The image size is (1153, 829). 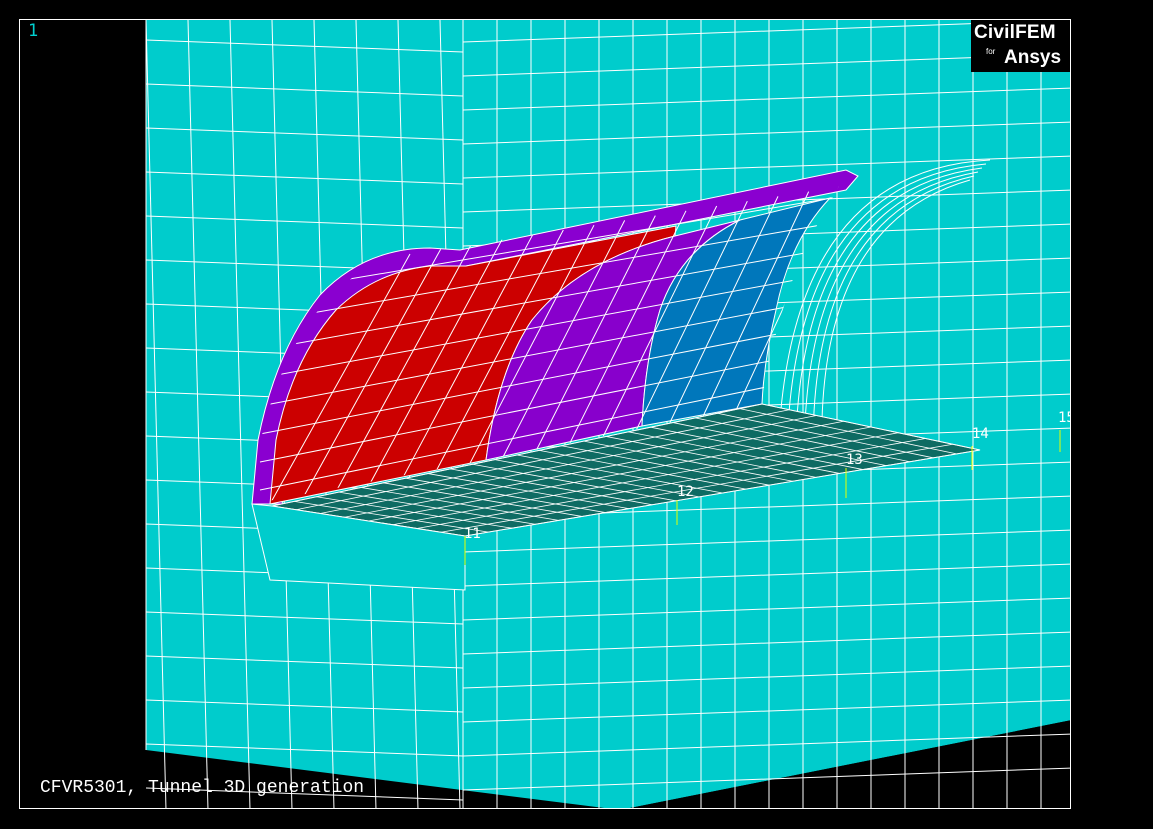 I want to click on station-label-15: 15, so click(x=1064, y=418).